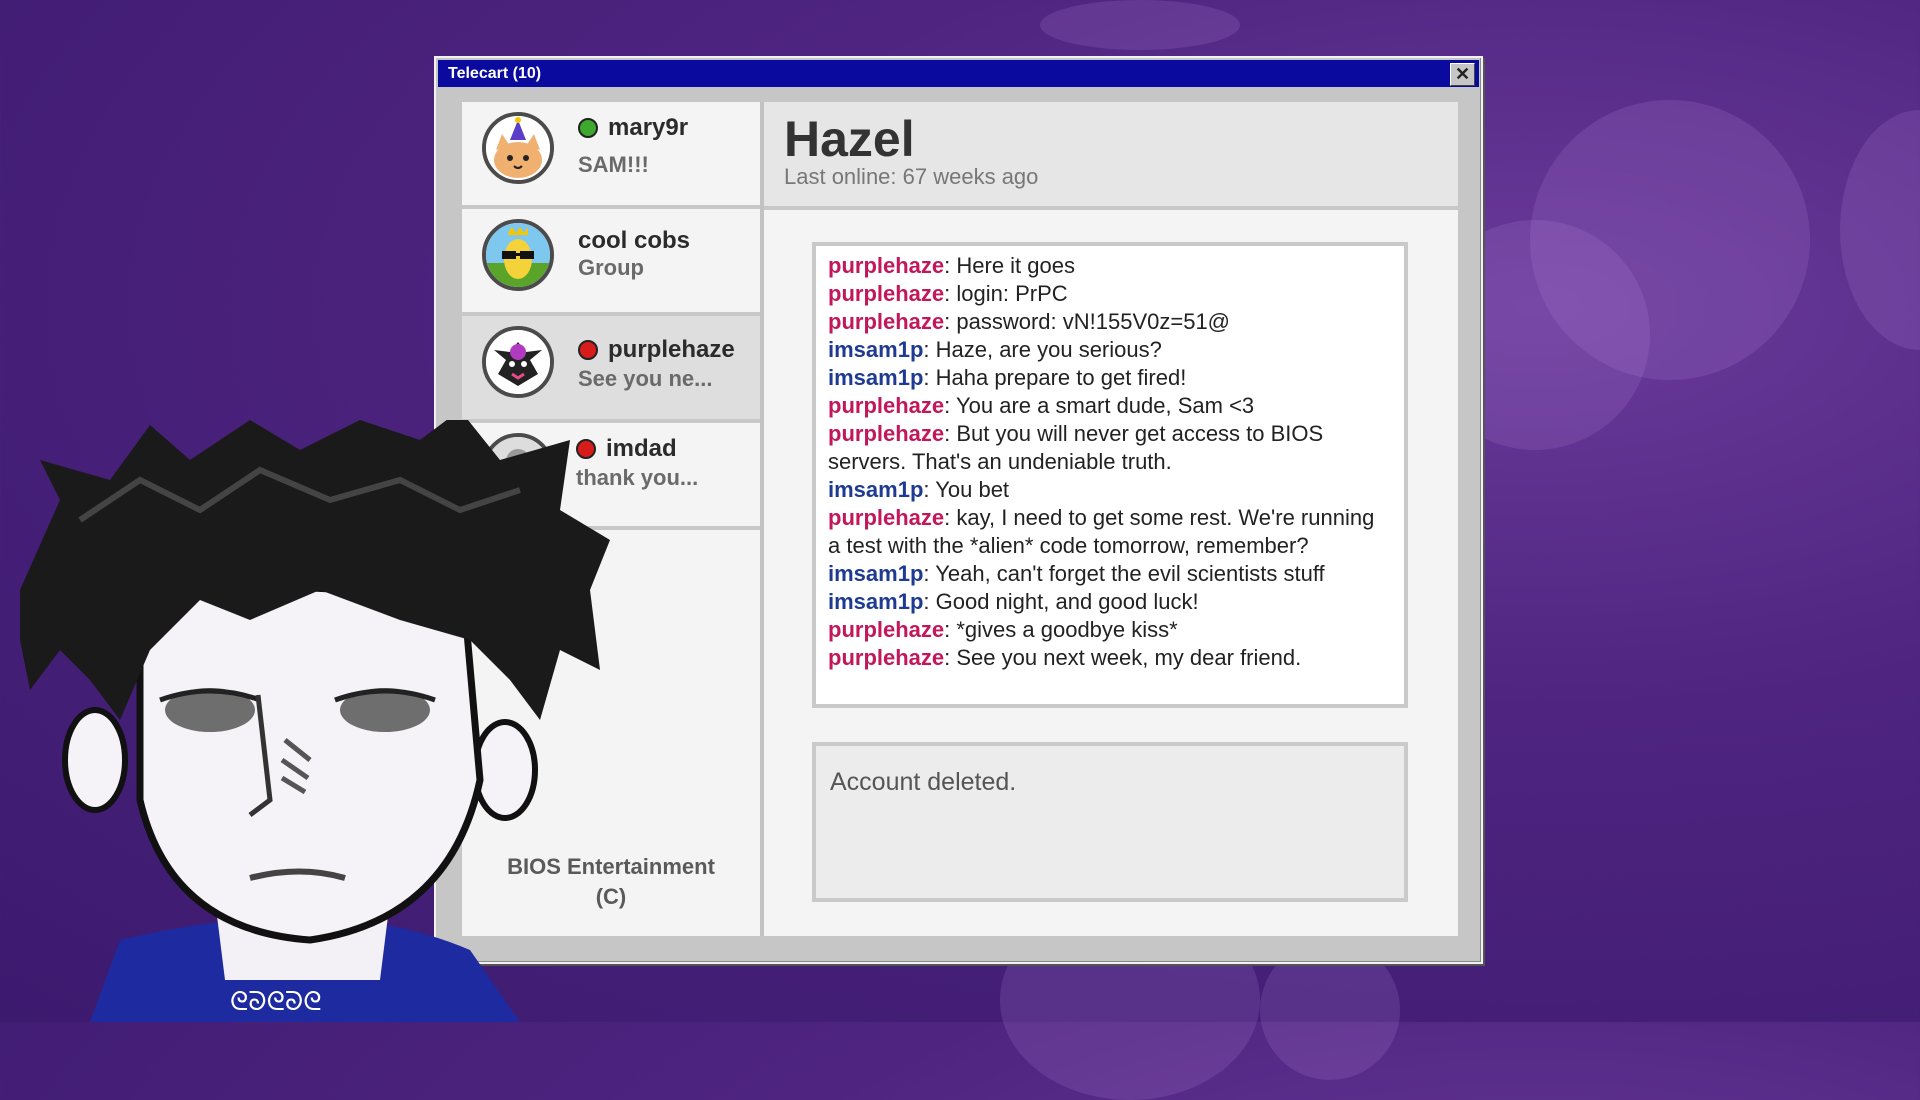 The image size is (1920, 1100). Describe the element at coordinates (613, 164) in the screenshot. I see `contact-preview: SAM!!!` at that location.